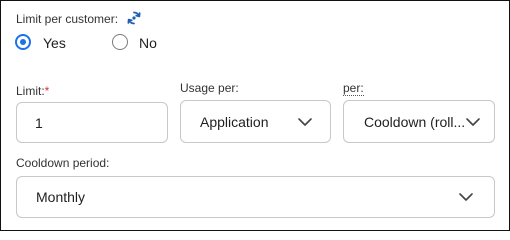 The width and height of the screenshot is (510, 240). What do you see at coordinates (234, 121) in the screenshot?
I see `usage-per-value: Application` at bounding box center [234, 121].